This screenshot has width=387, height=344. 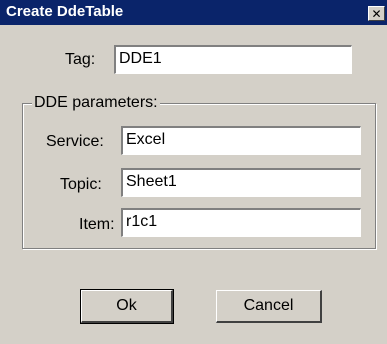 What do you see at coordinates (65, 11) in the screenshot?
I see `window-title: Create DdeTable` at bounding box center [65, 11].